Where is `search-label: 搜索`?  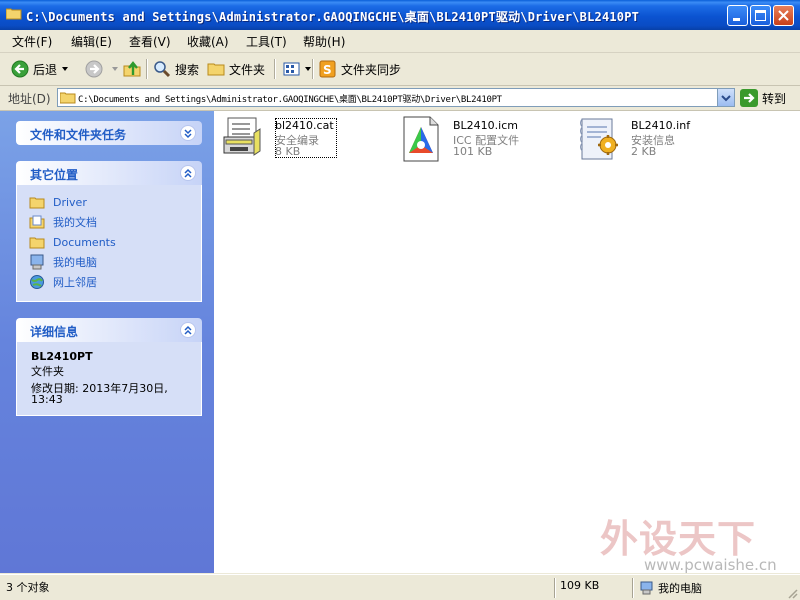
search-label: 搜索 is located at coordinates (187, 69).